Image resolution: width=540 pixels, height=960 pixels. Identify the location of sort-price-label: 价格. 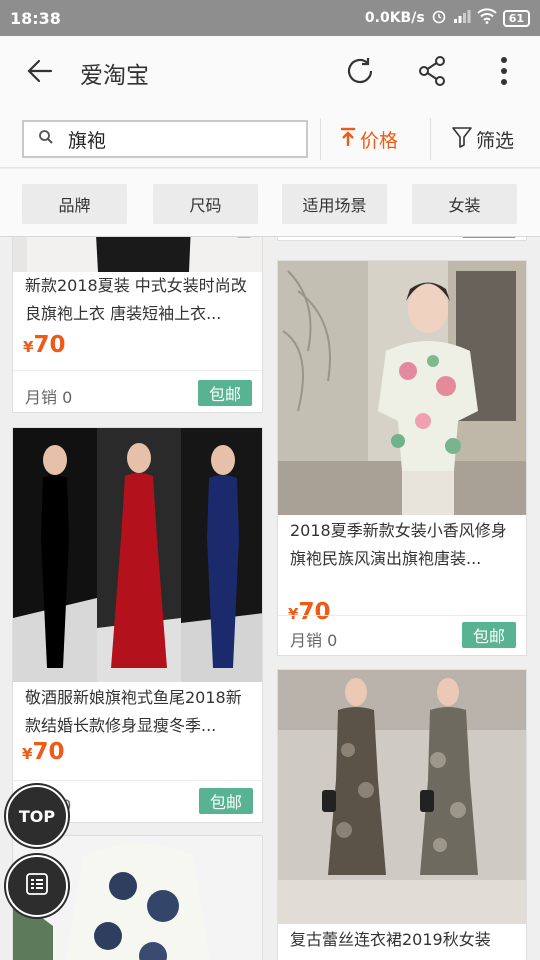
(379, 140).